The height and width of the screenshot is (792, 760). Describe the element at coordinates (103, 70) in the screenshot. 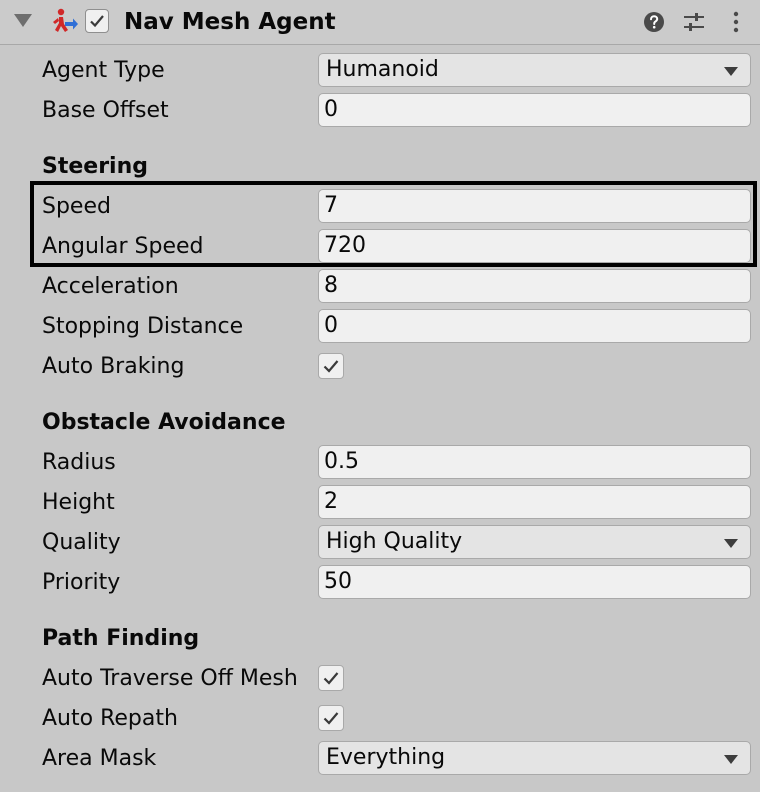

I see `agent-type-label: Agent Type` at that location.